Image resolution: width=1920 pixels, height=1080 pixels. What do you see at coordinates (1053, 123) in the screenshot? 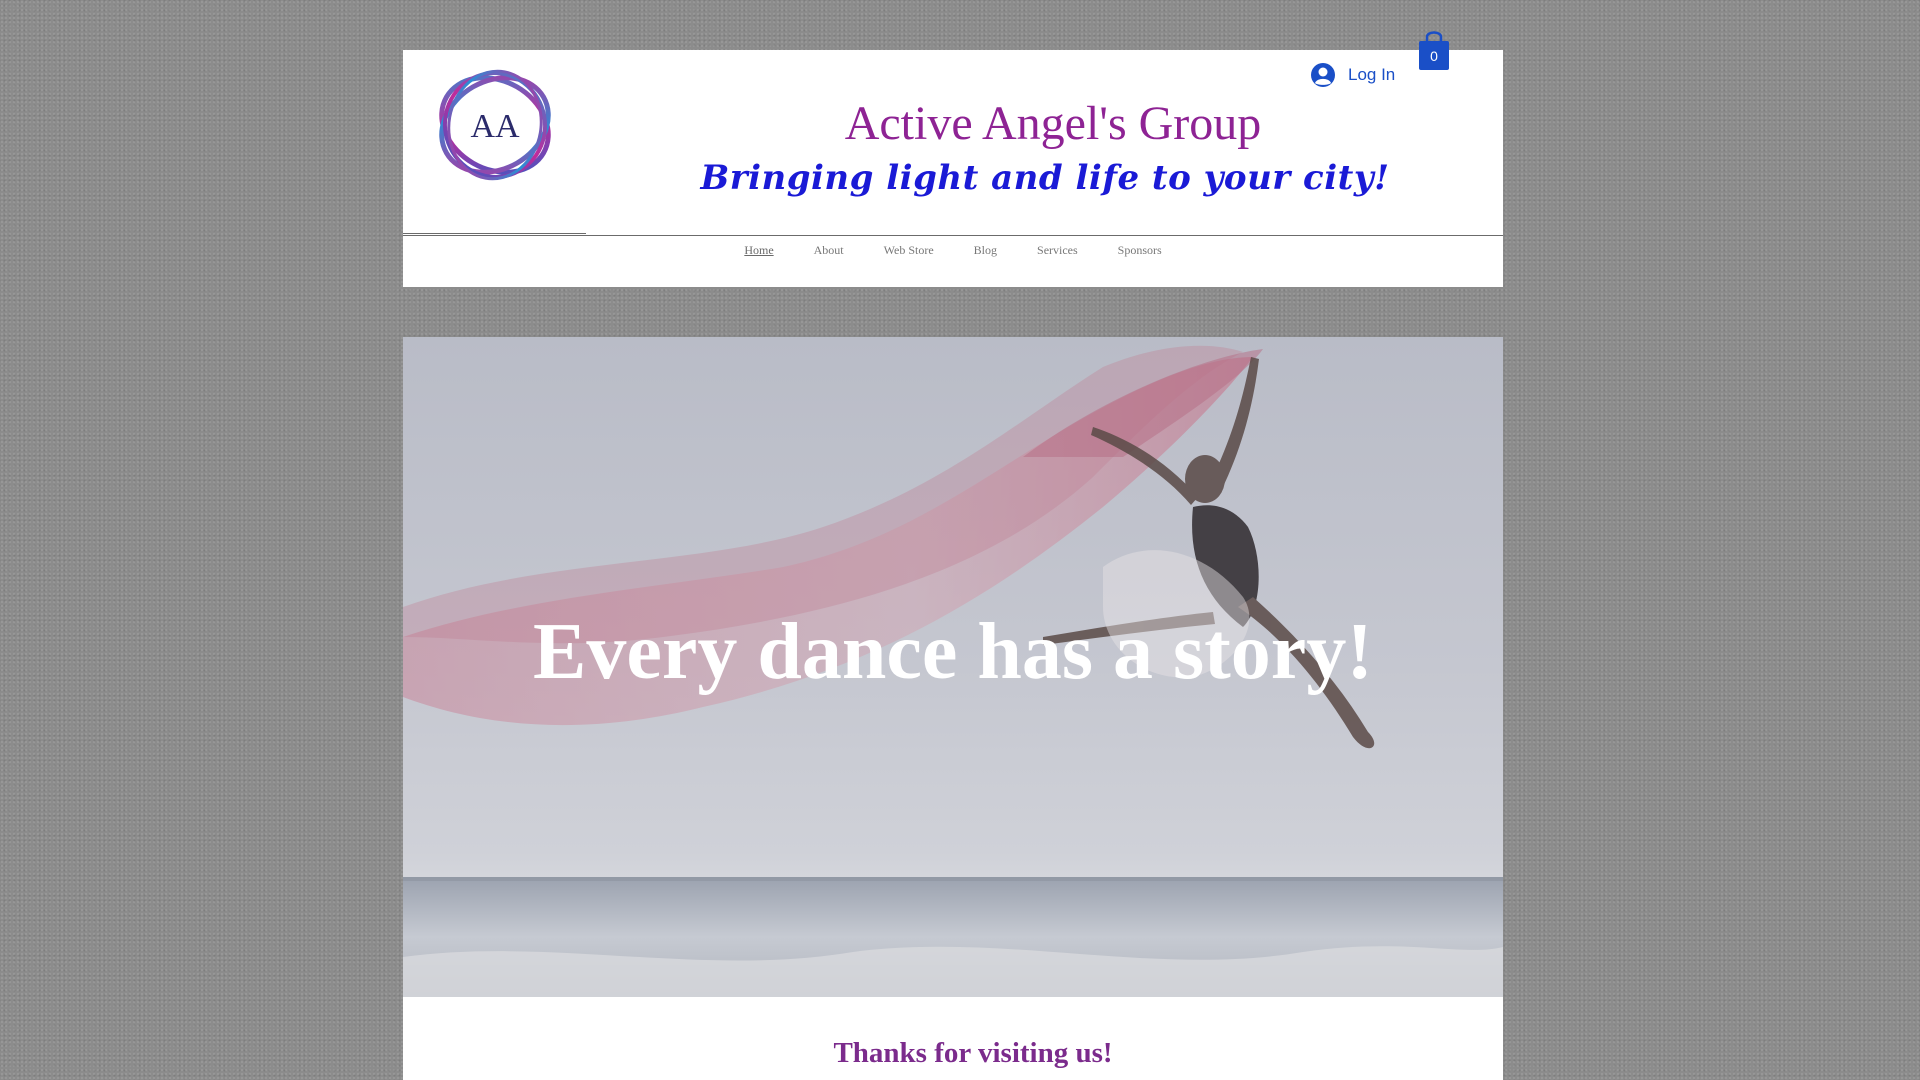
I see `site-title: Active Angel's Group` at bounding box center [1053, 123].